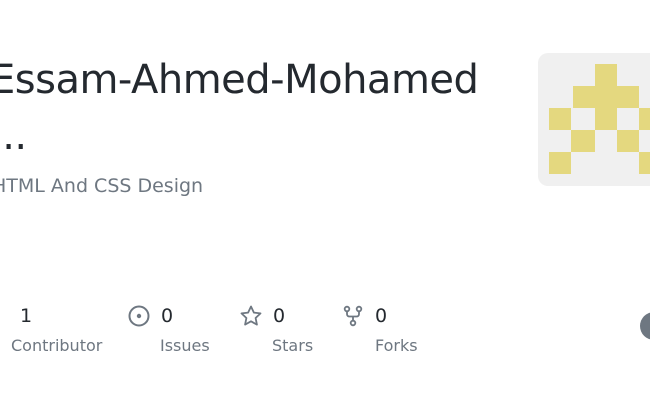  Describe the element at coordinates (276, 327) in the screenshot. I see `stat-stars: 0 Stars` at that location.